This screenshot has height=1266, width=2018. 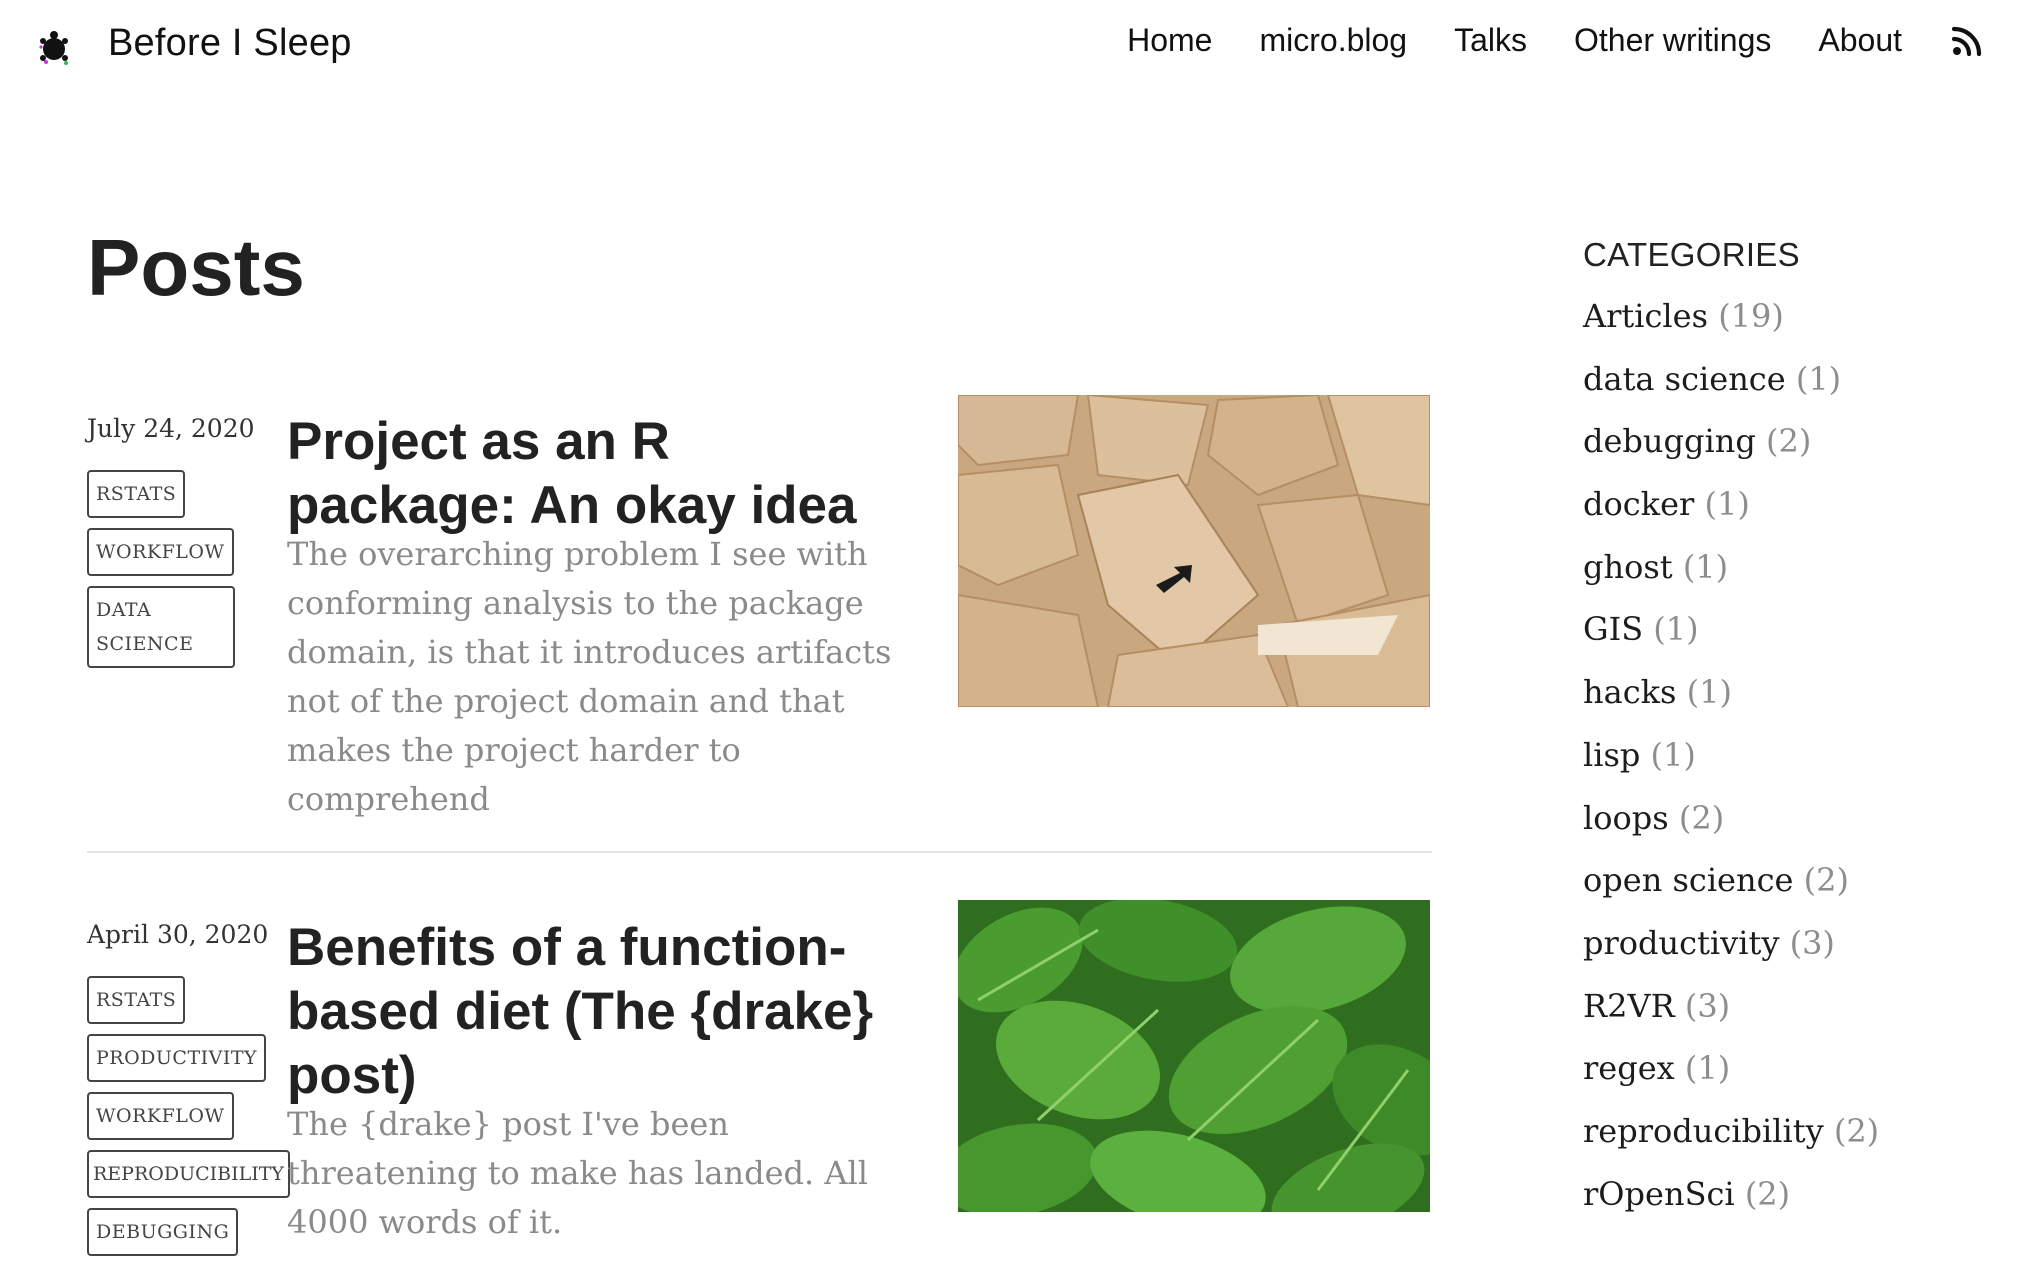 What do you see at coordinates (1490, 40) in the screenshot?
I see `nav-talks: Talks` at bounding box center [1490, 40].